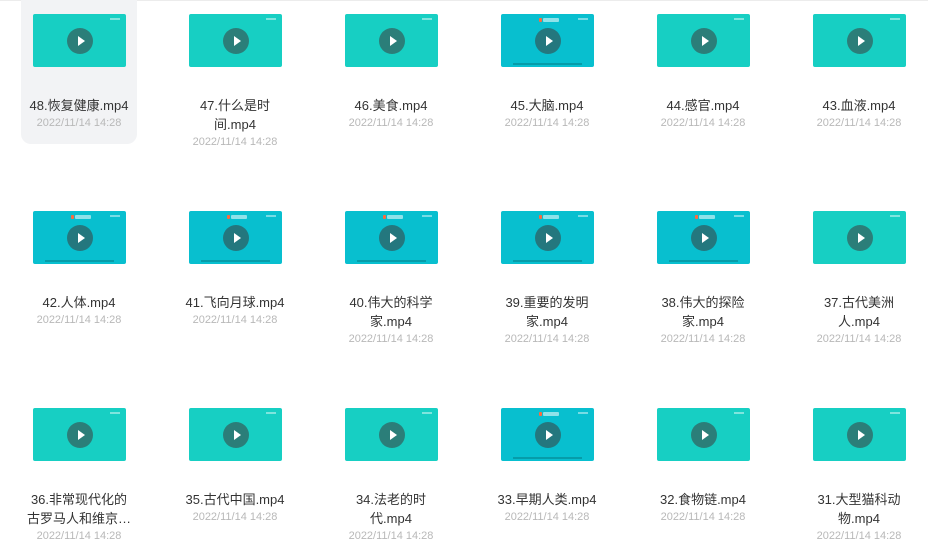 The image size is (928, 554). I want to click on file-tile: 46.美食.mp4 2022/11/14 14:28, so click(391, 72).